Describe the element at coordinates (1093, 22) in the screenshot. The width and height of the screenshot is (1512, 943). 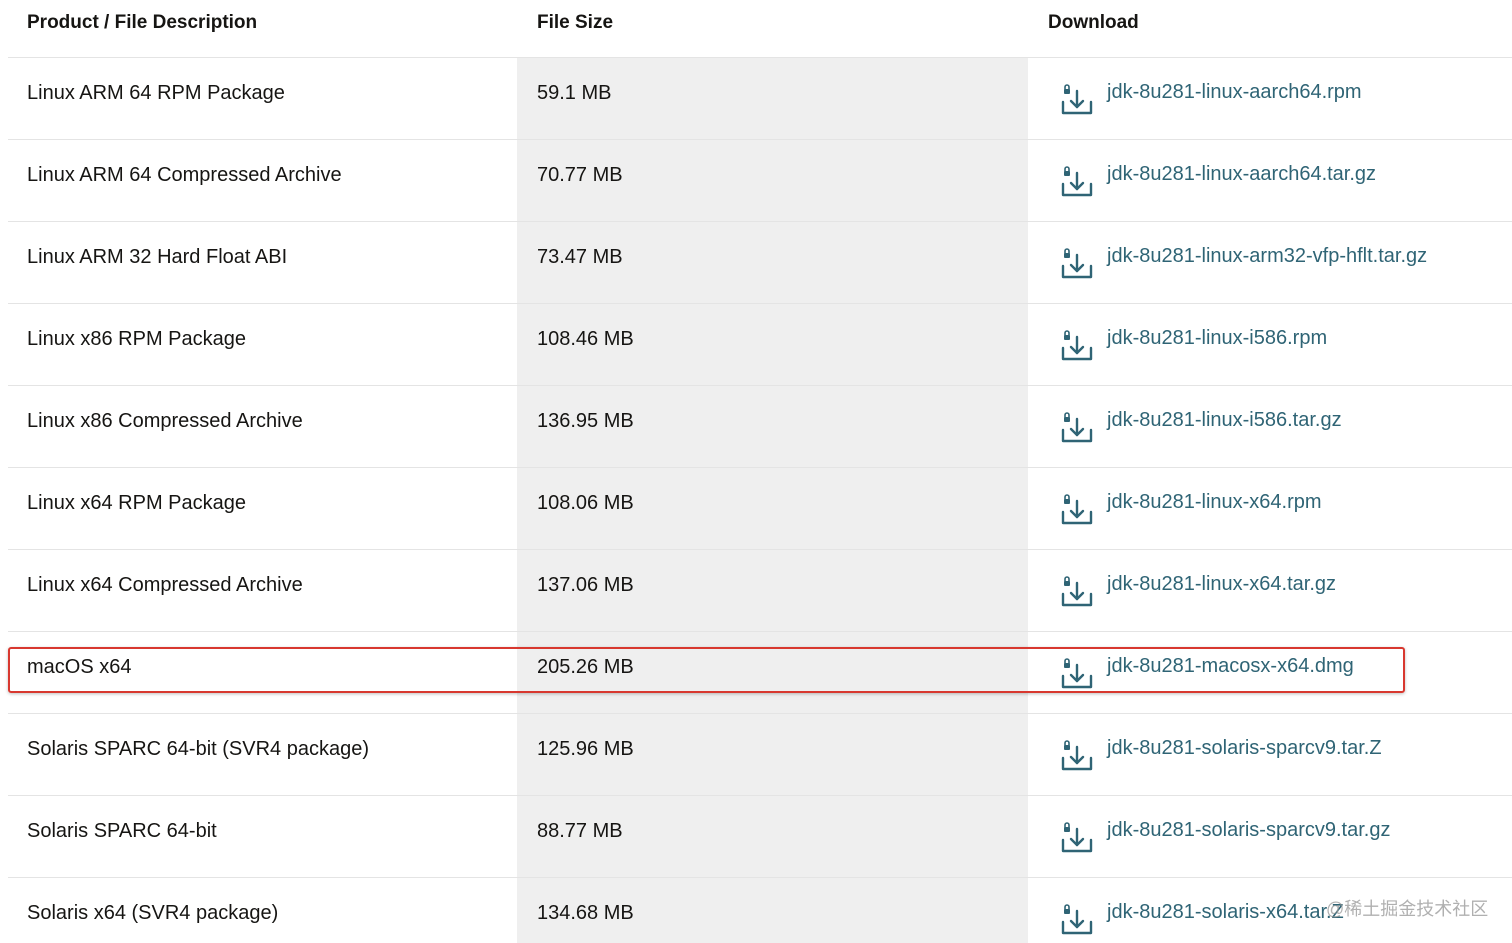
I see `header-download: Download` at that location.